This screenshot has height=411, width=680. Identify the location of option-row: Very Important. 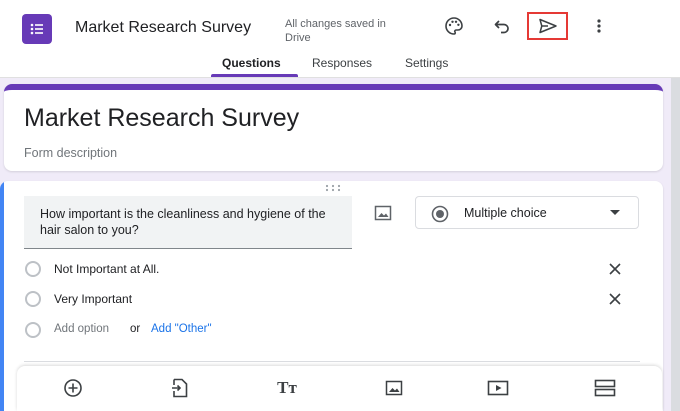
(335, 299).